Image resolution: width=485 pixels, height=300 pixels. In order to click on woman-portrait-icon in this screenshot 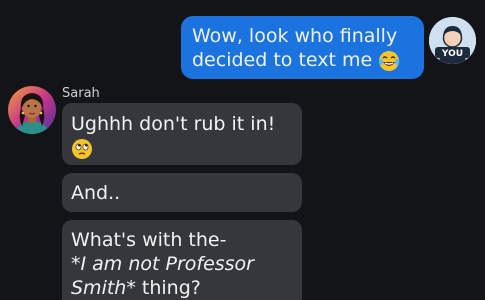, I will do `click(32, 110)`.